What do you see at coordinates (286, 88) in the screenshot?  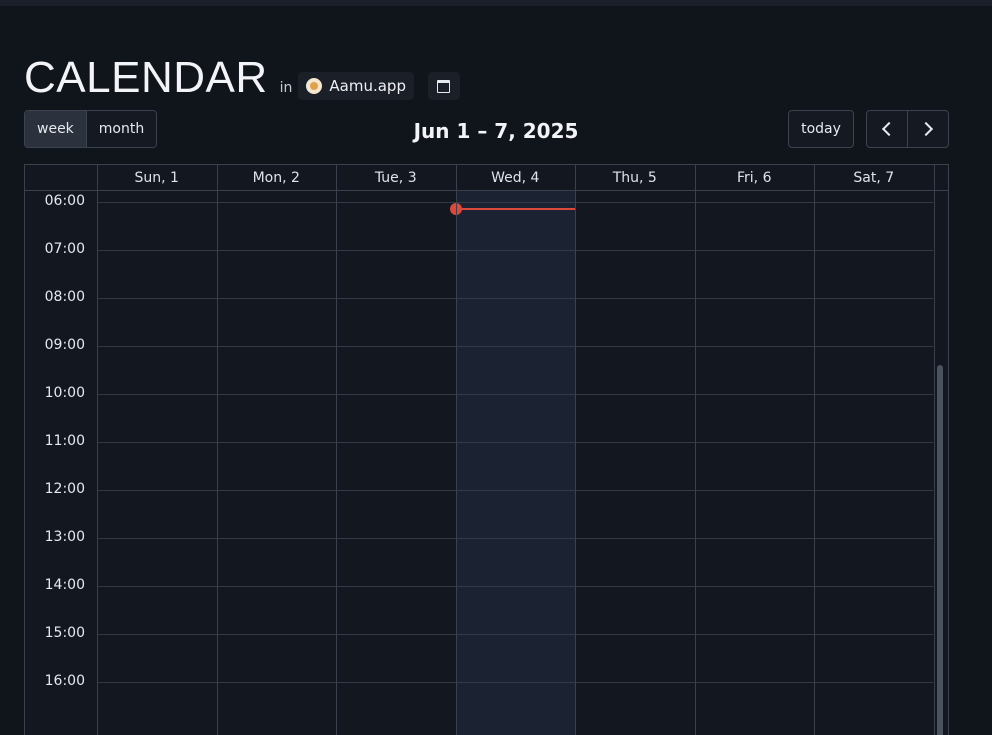 I see `in-label: in` at bounding box center [286, 88].